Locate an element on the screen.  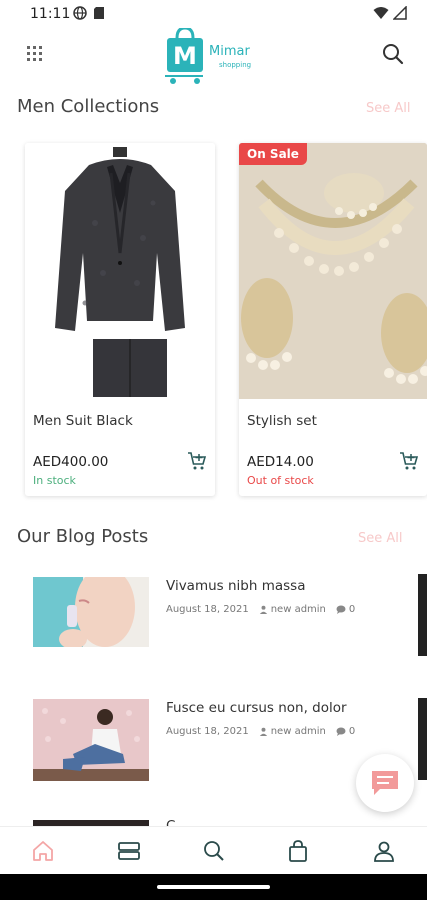
men-collections-title: Men Collections is located at coordinates (88, 106).